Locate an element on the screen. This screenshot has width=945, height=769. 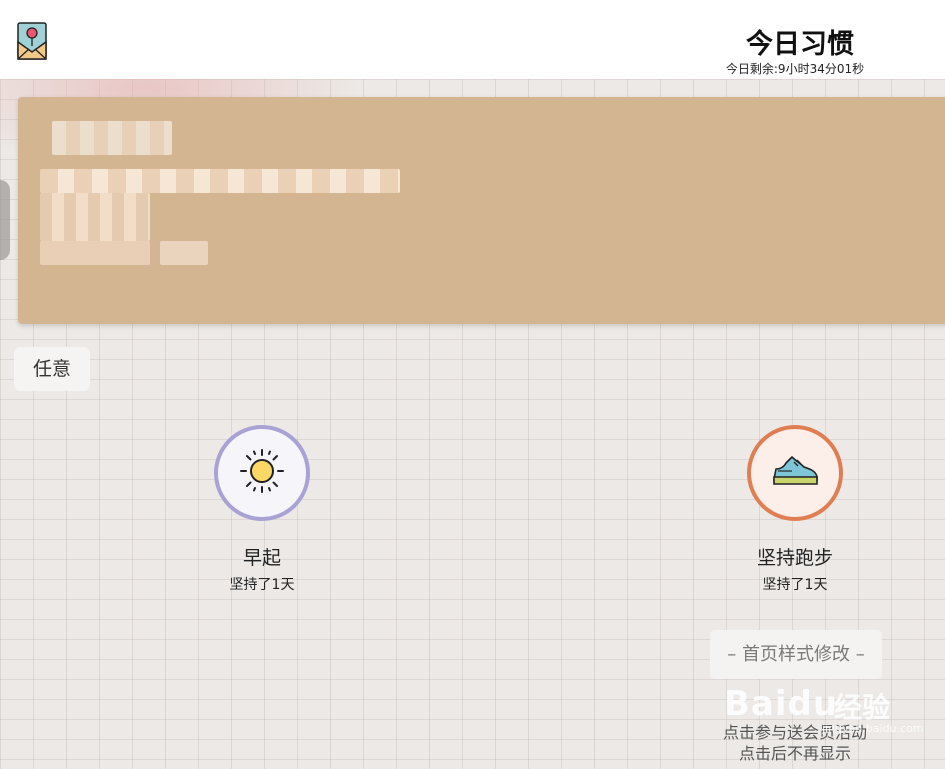
watermark: Baidu 经验 jingyan.baidu.com is located at coordinates (824, 703).